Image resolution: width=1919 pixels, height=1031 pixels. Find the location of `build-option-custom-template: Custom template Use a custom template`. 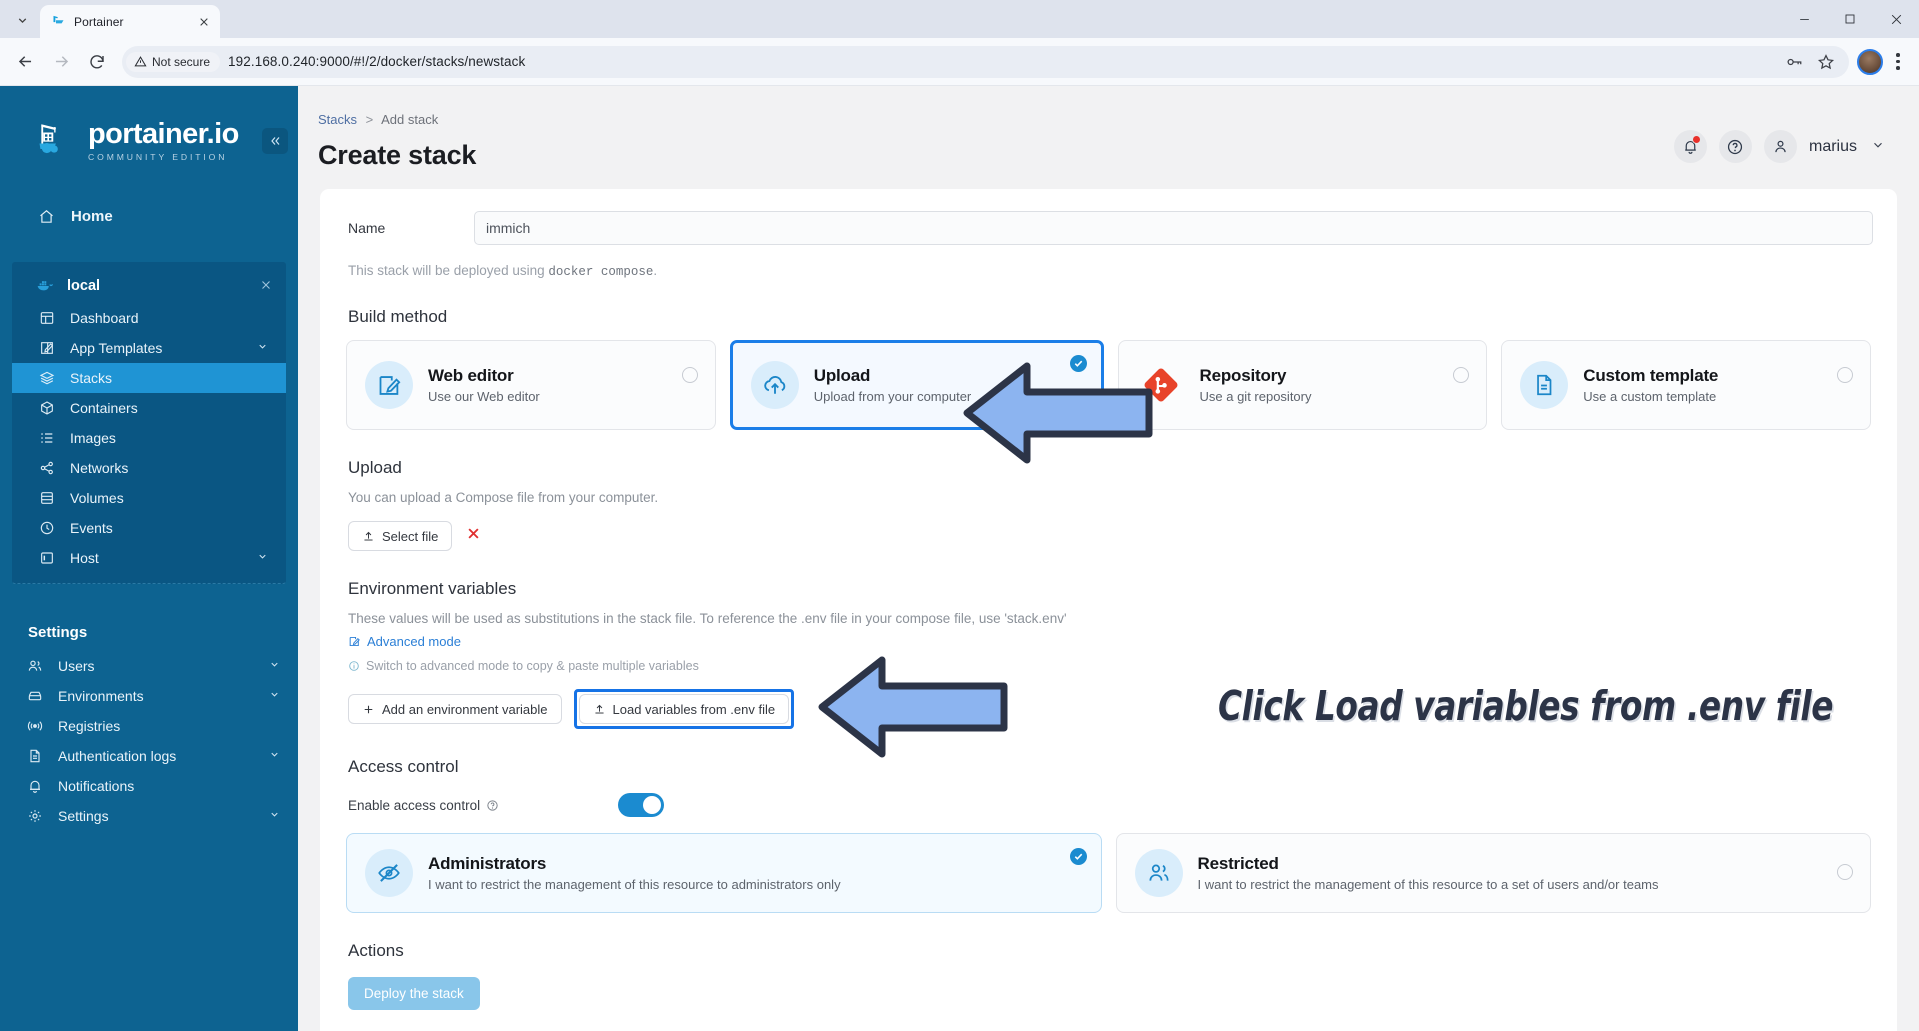

build-option-custom-template: Custom template Use a custom template is located at coordinates (1686, 385).